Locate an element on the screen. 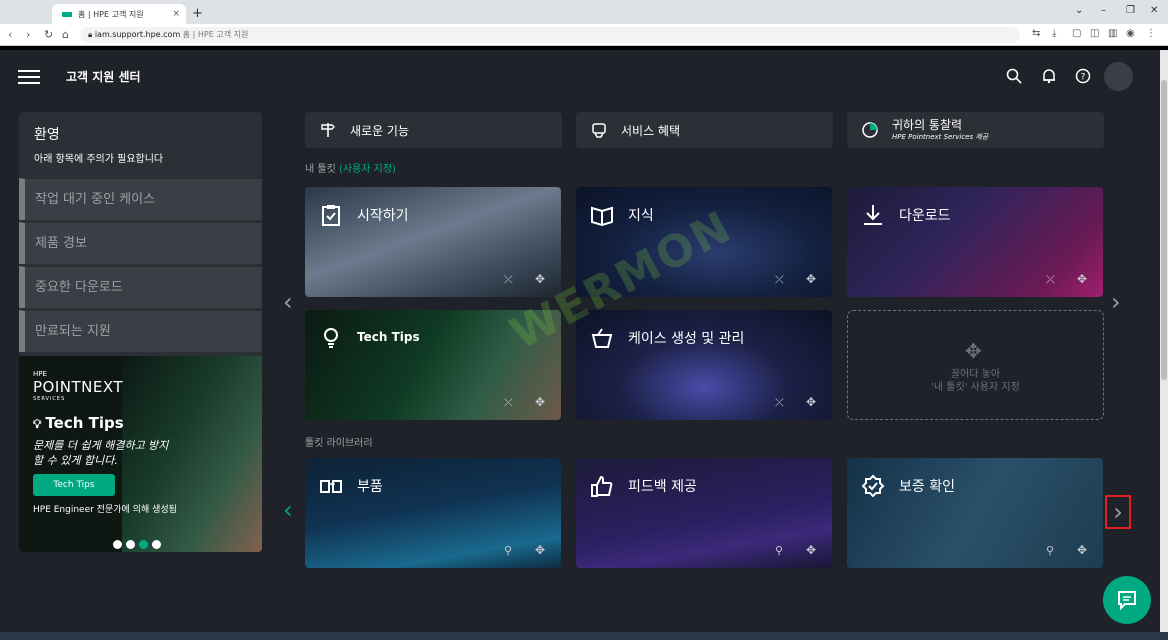 The width and height of the screenshot is (1168, 640). insights-icon is located at coordinates (870, 132).